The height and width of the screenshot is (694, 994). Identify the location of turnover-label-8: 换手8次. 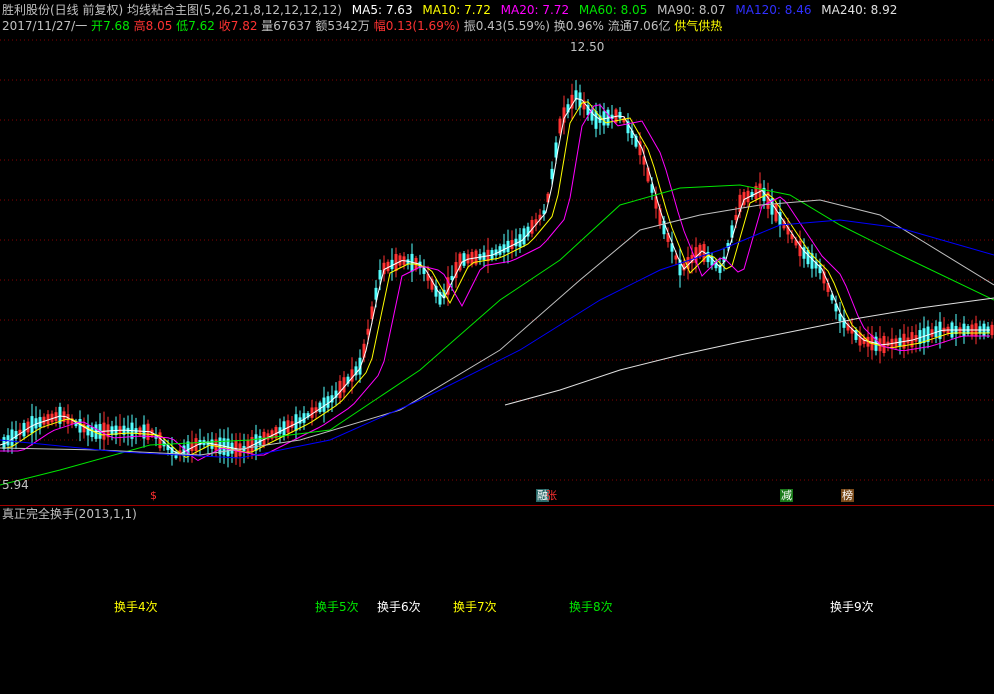
(591, 607).